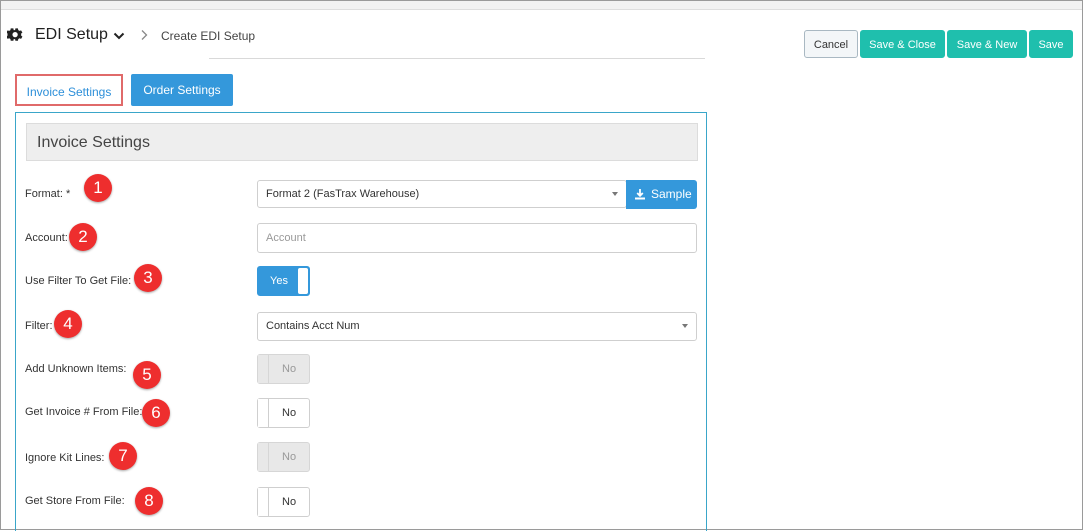 The image size is (1083, 531). I want to click on sample-button: Sample, so click(661, 194).